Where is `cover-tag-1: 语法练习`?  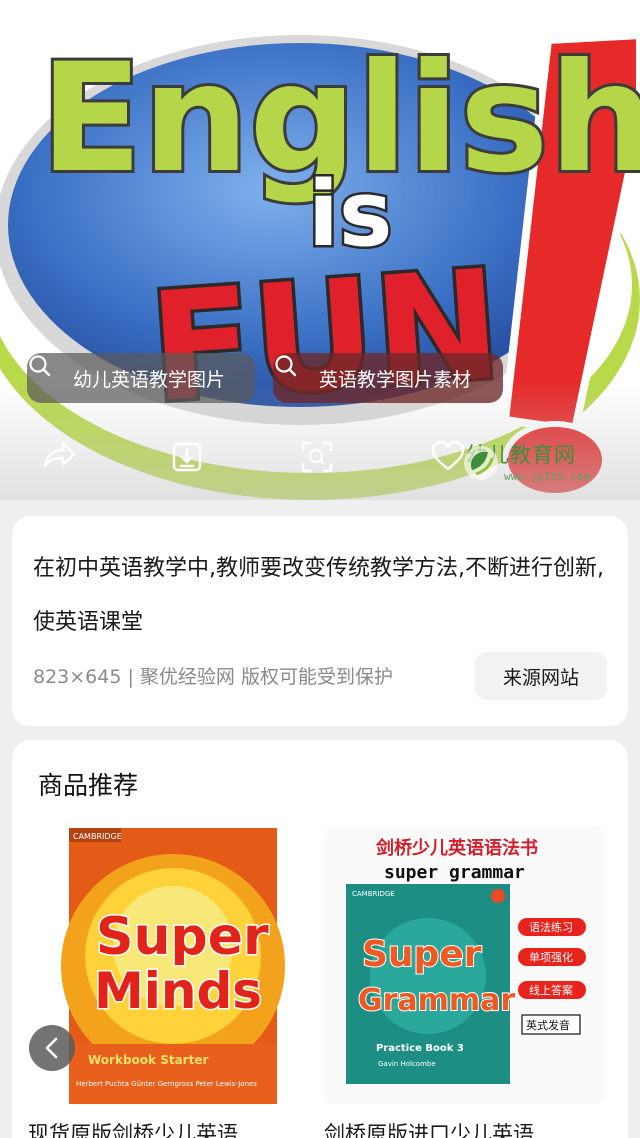 cover-tag-1: 语法练习 is located at coordinates (551, 927).